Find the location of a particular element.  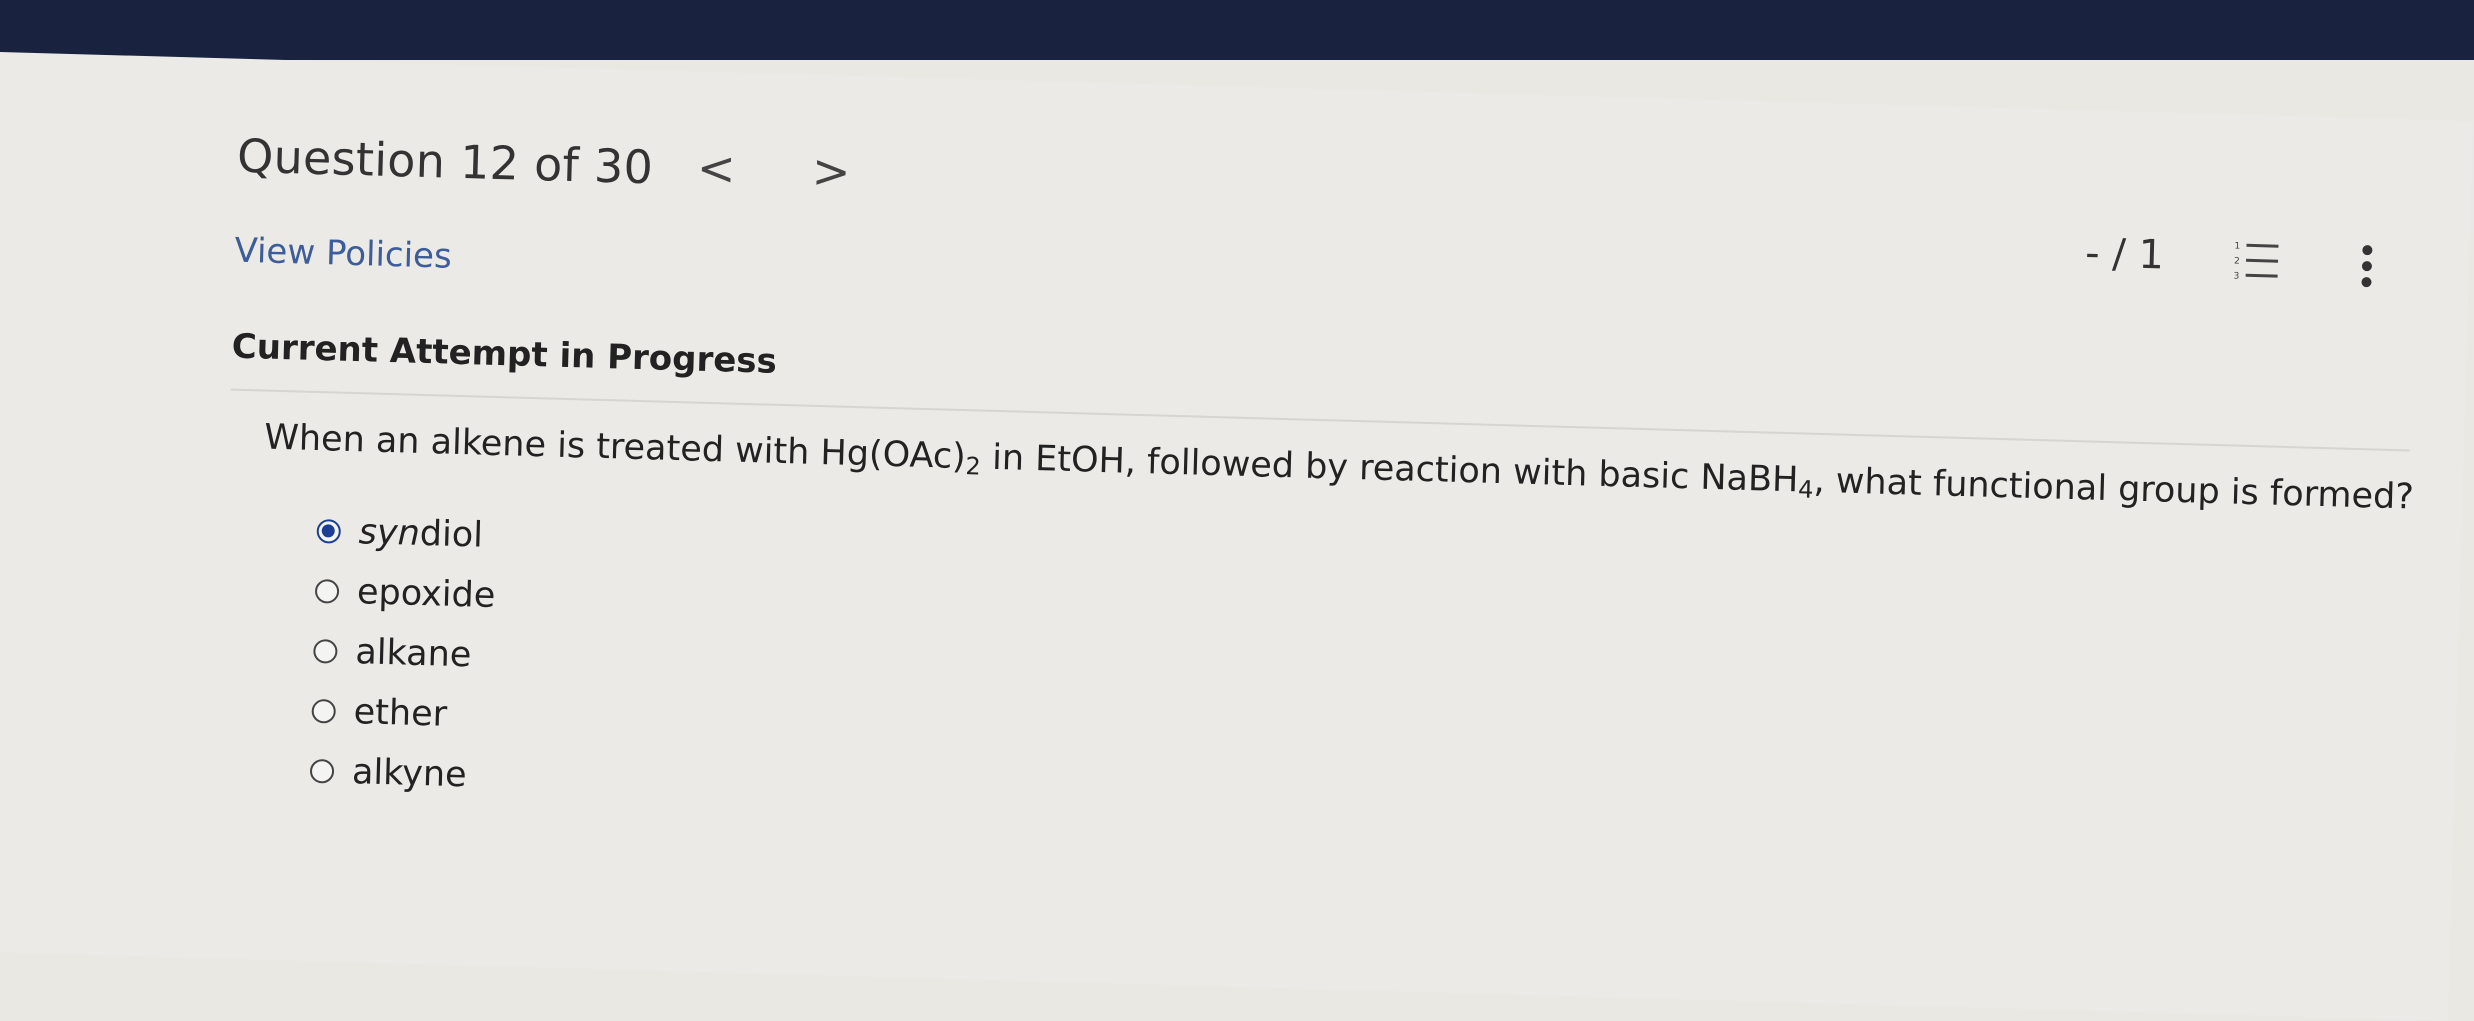

option-epoxide: epoxide is located at coordinates (405, 593).